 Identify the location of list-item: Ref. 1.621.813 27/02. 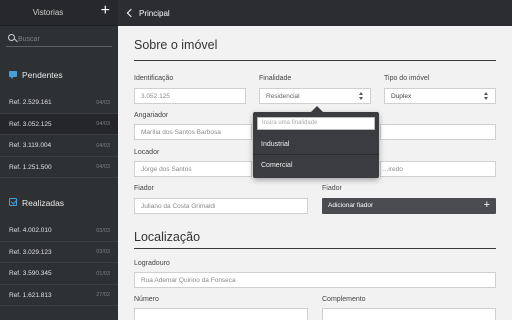
(59, 295).